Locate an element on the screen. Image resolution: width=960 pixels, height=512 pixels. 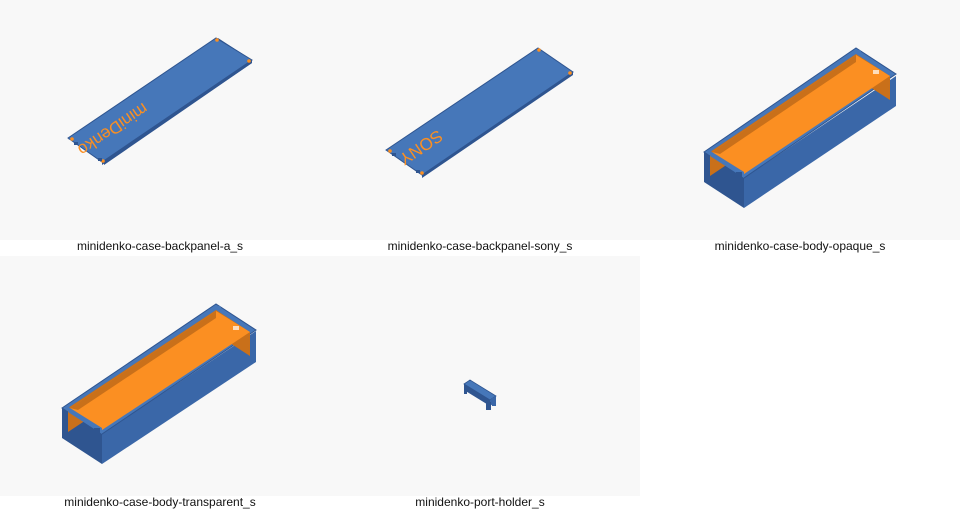
body-transparent-graphic is located at coordinates (159, 383).